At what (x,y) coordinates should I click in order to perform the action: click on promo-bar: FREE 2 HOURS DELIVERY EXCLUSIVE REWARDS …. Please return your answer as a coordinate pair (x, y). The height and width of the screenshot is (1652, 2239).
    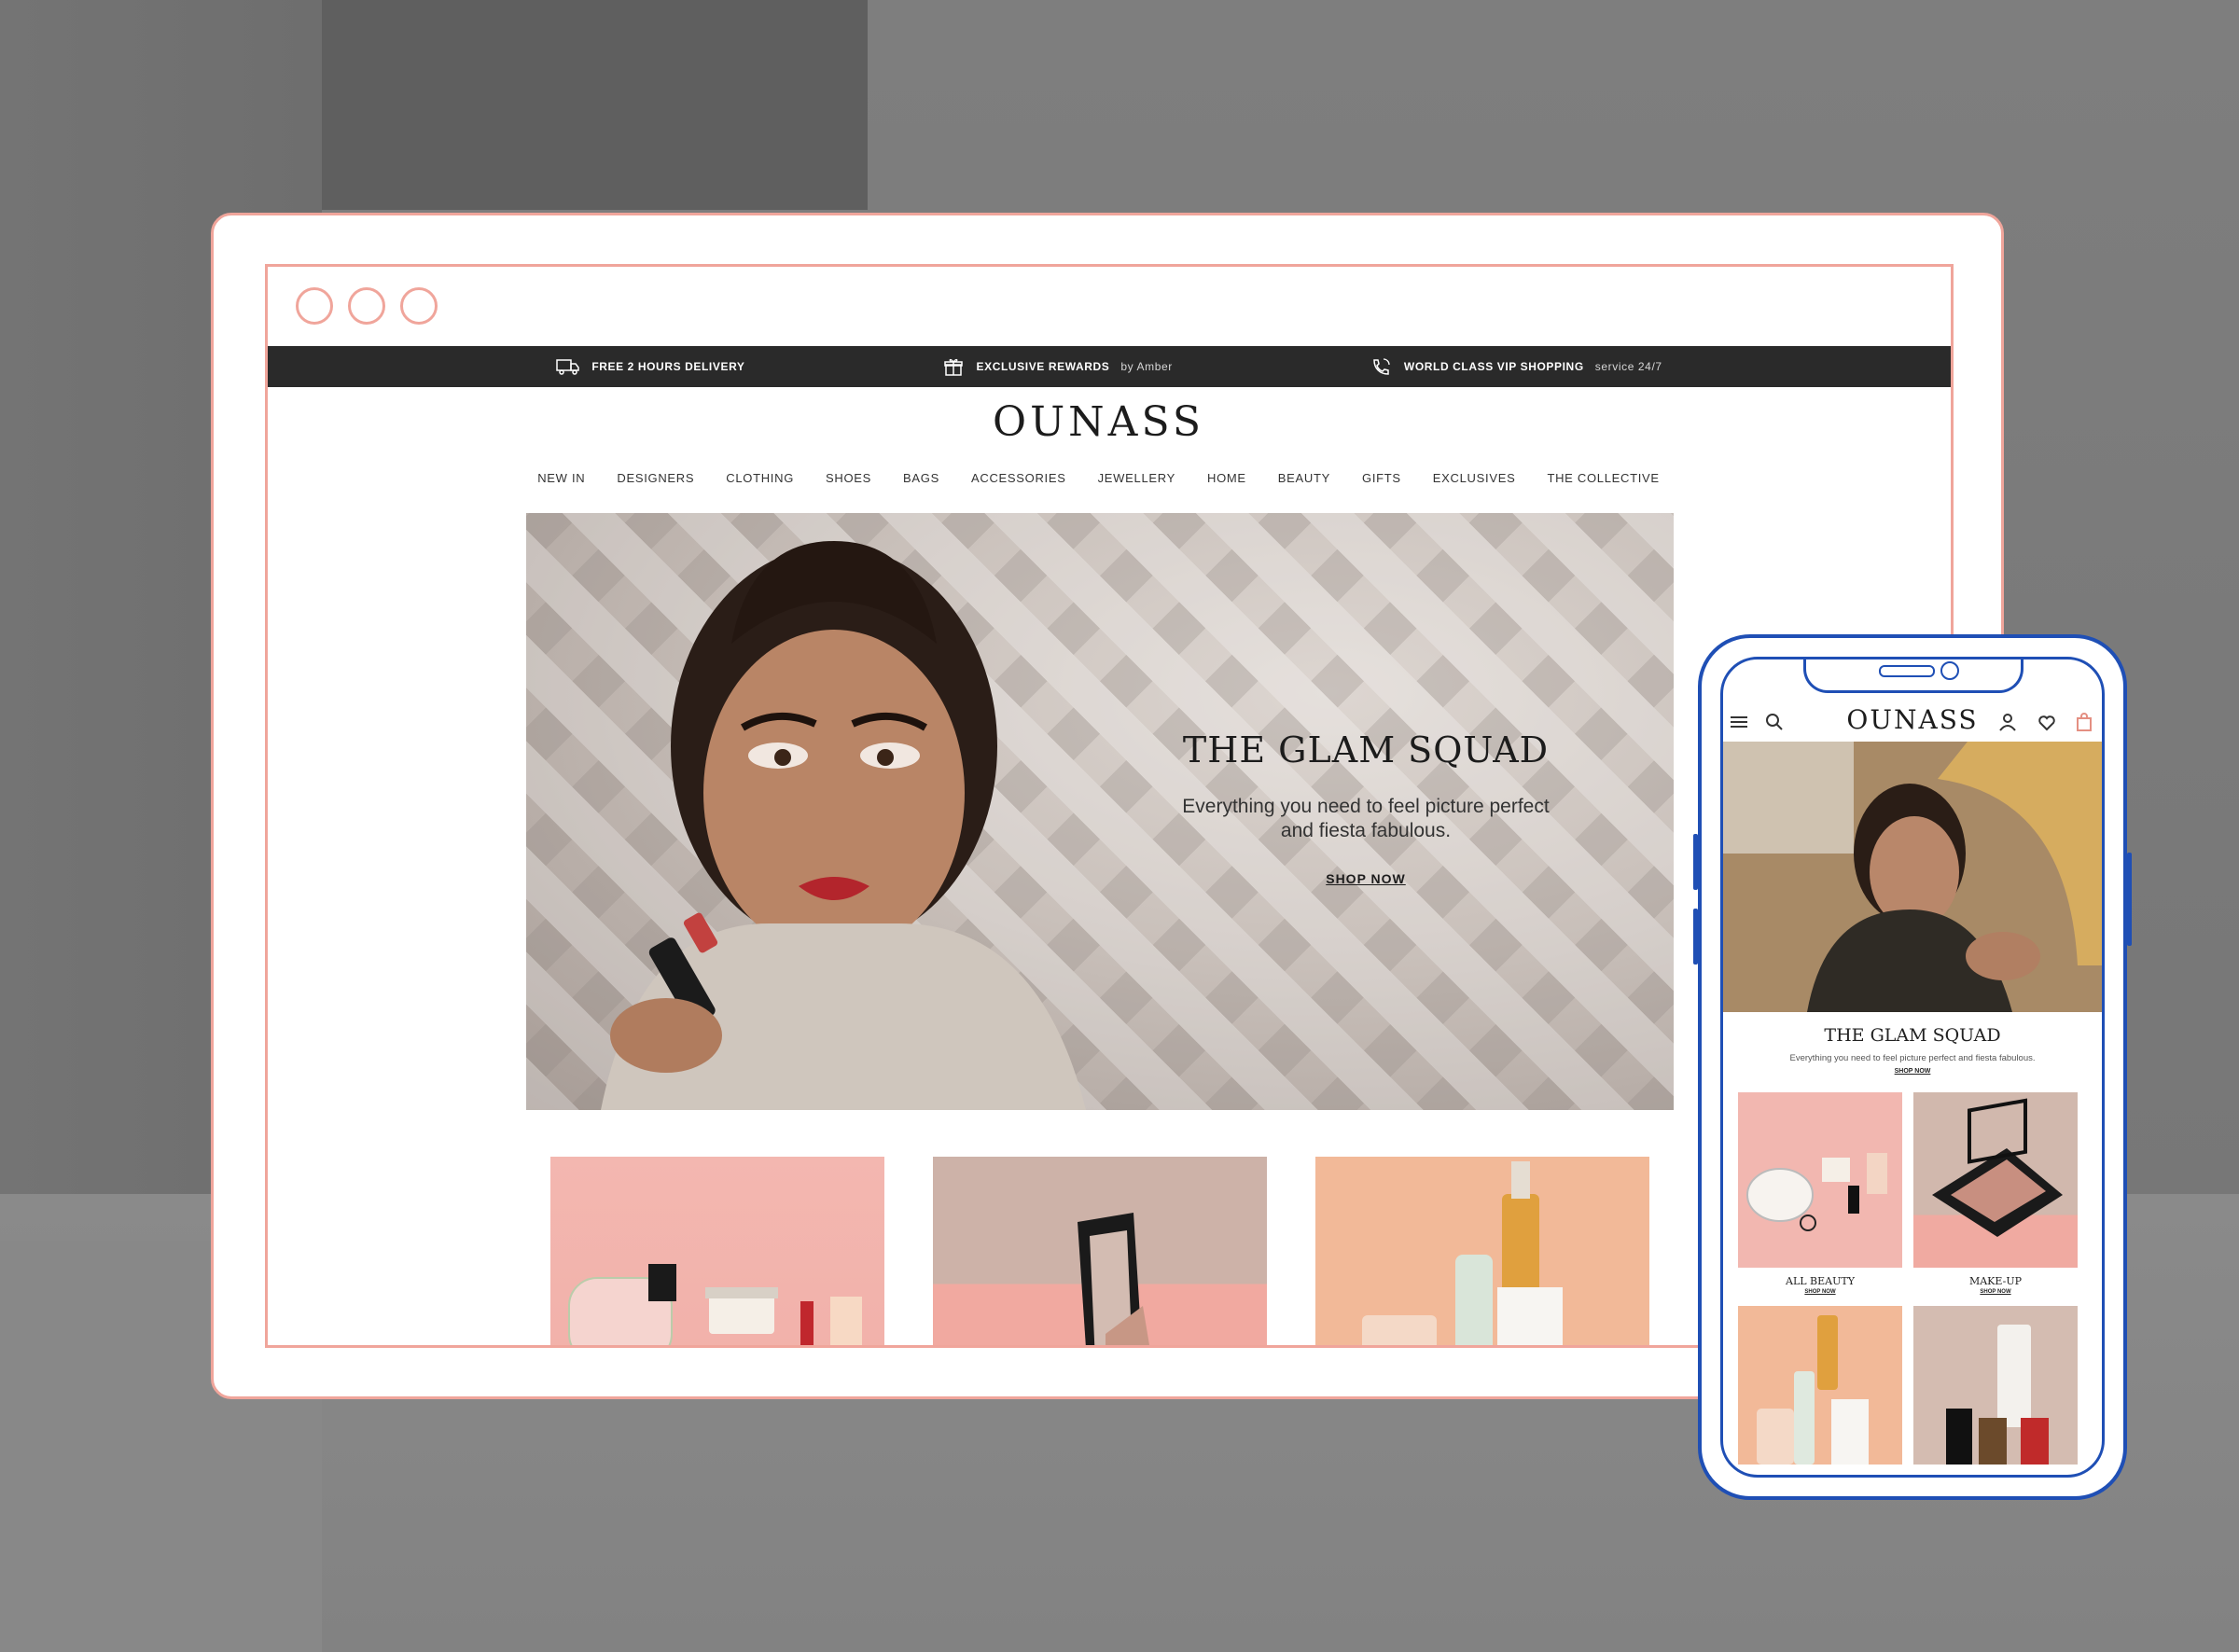
    Looking at the image, I should click on (1109, 366).